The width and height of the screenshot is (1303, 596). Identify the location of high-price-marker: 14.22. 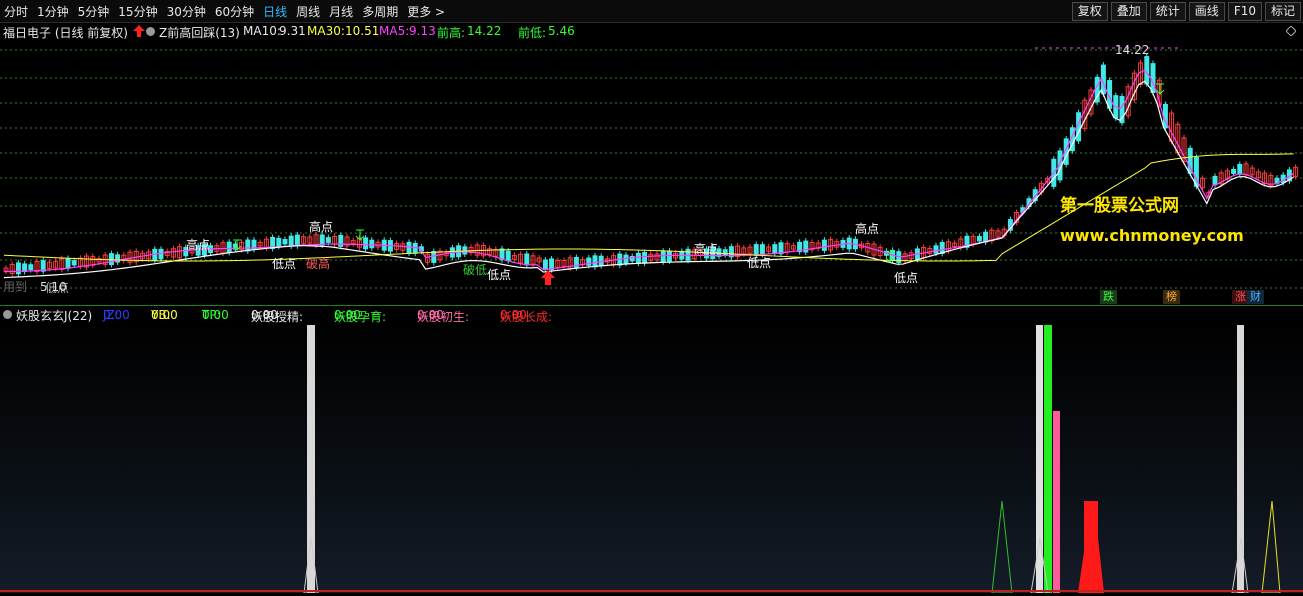
(1132, 50).